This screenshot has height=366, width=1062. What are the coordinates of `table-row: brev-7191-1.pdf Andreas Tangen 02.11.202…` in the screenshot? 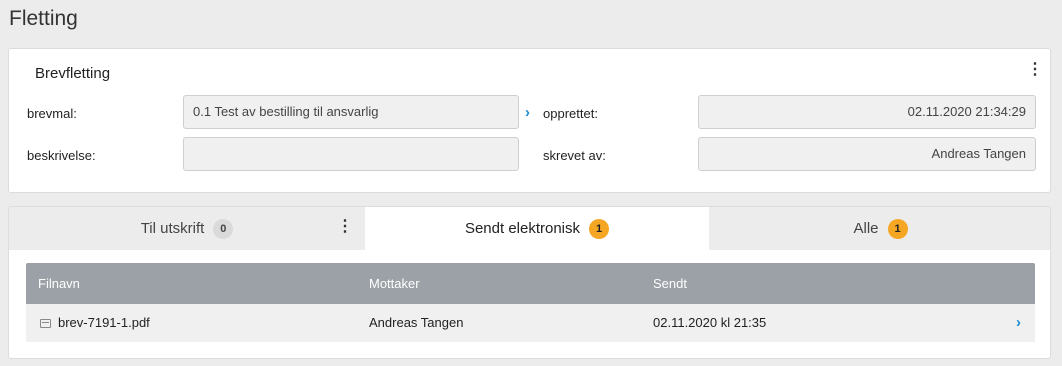 It's located at (530, 323).